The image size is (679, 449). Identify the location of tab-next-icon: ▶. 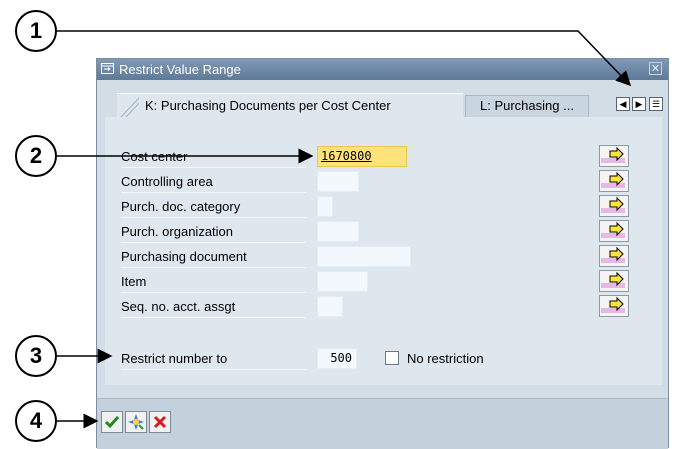
(639, 104).